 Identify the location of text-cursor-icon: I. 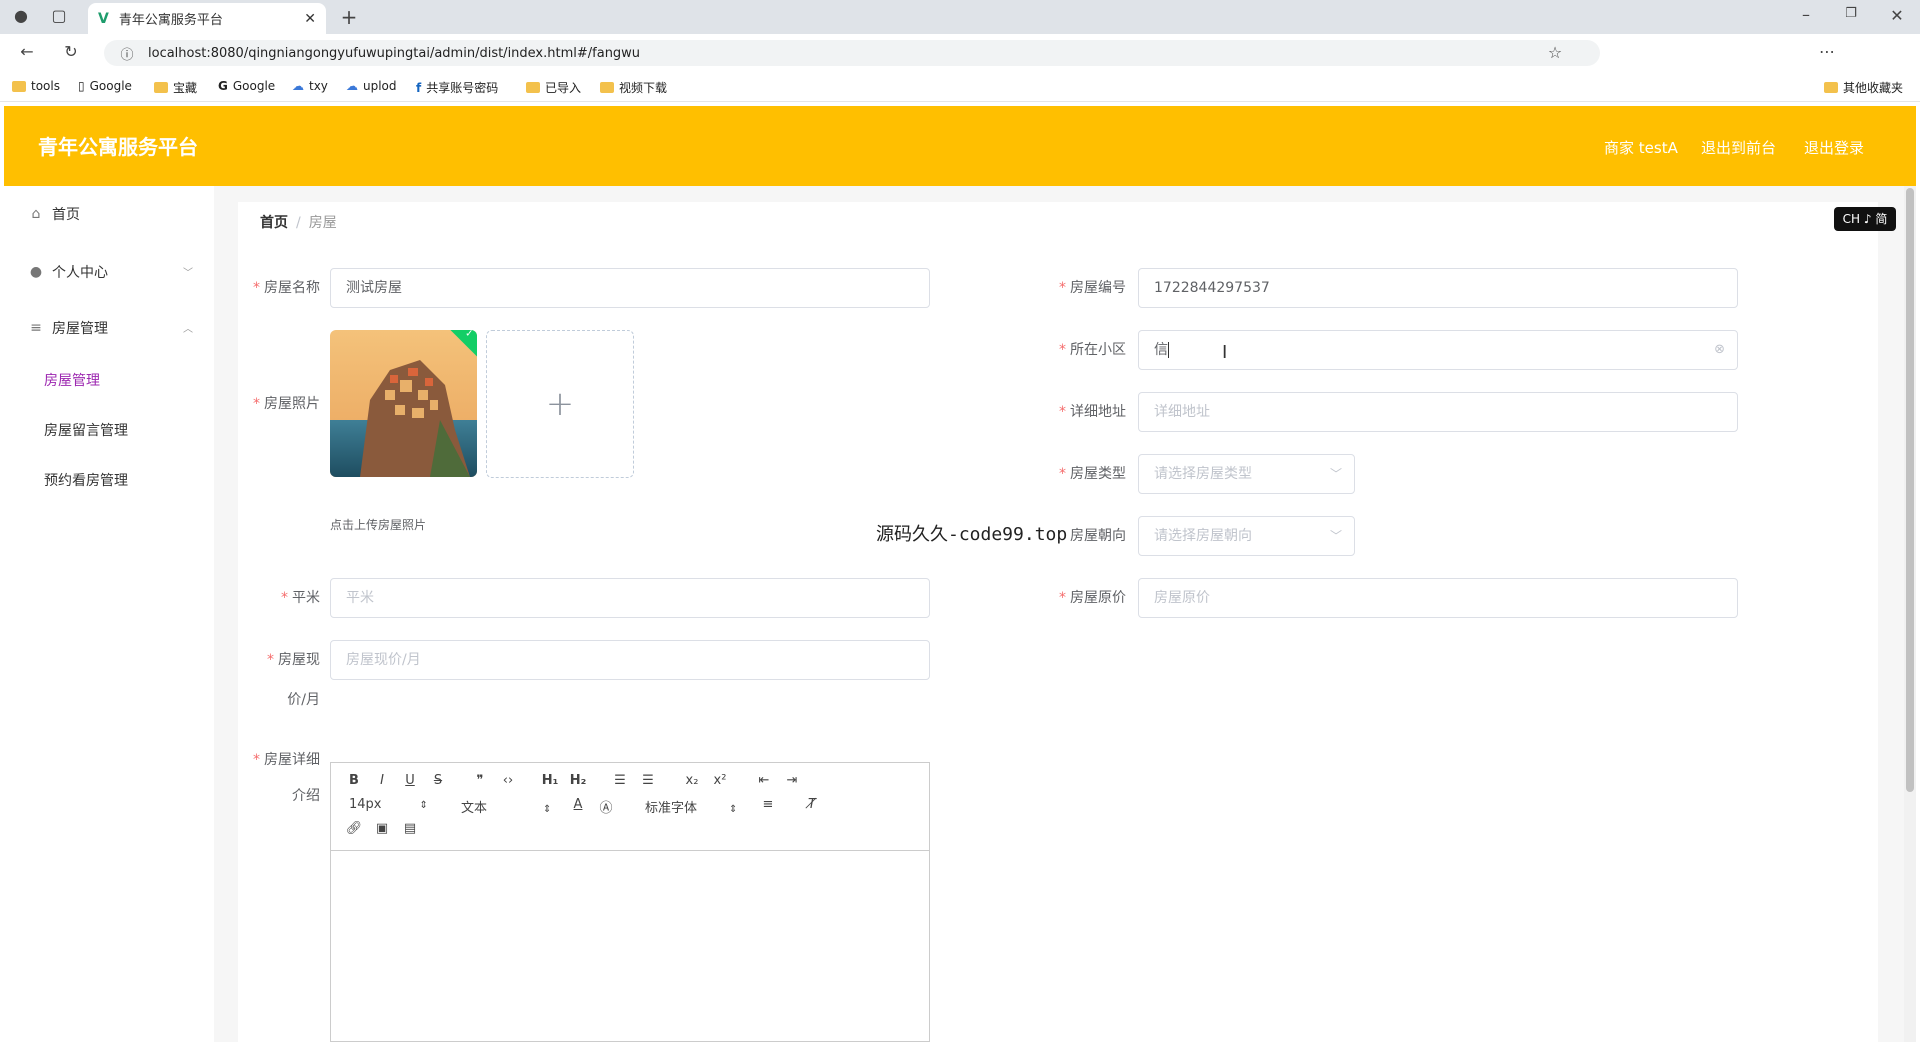
(1225, 352).